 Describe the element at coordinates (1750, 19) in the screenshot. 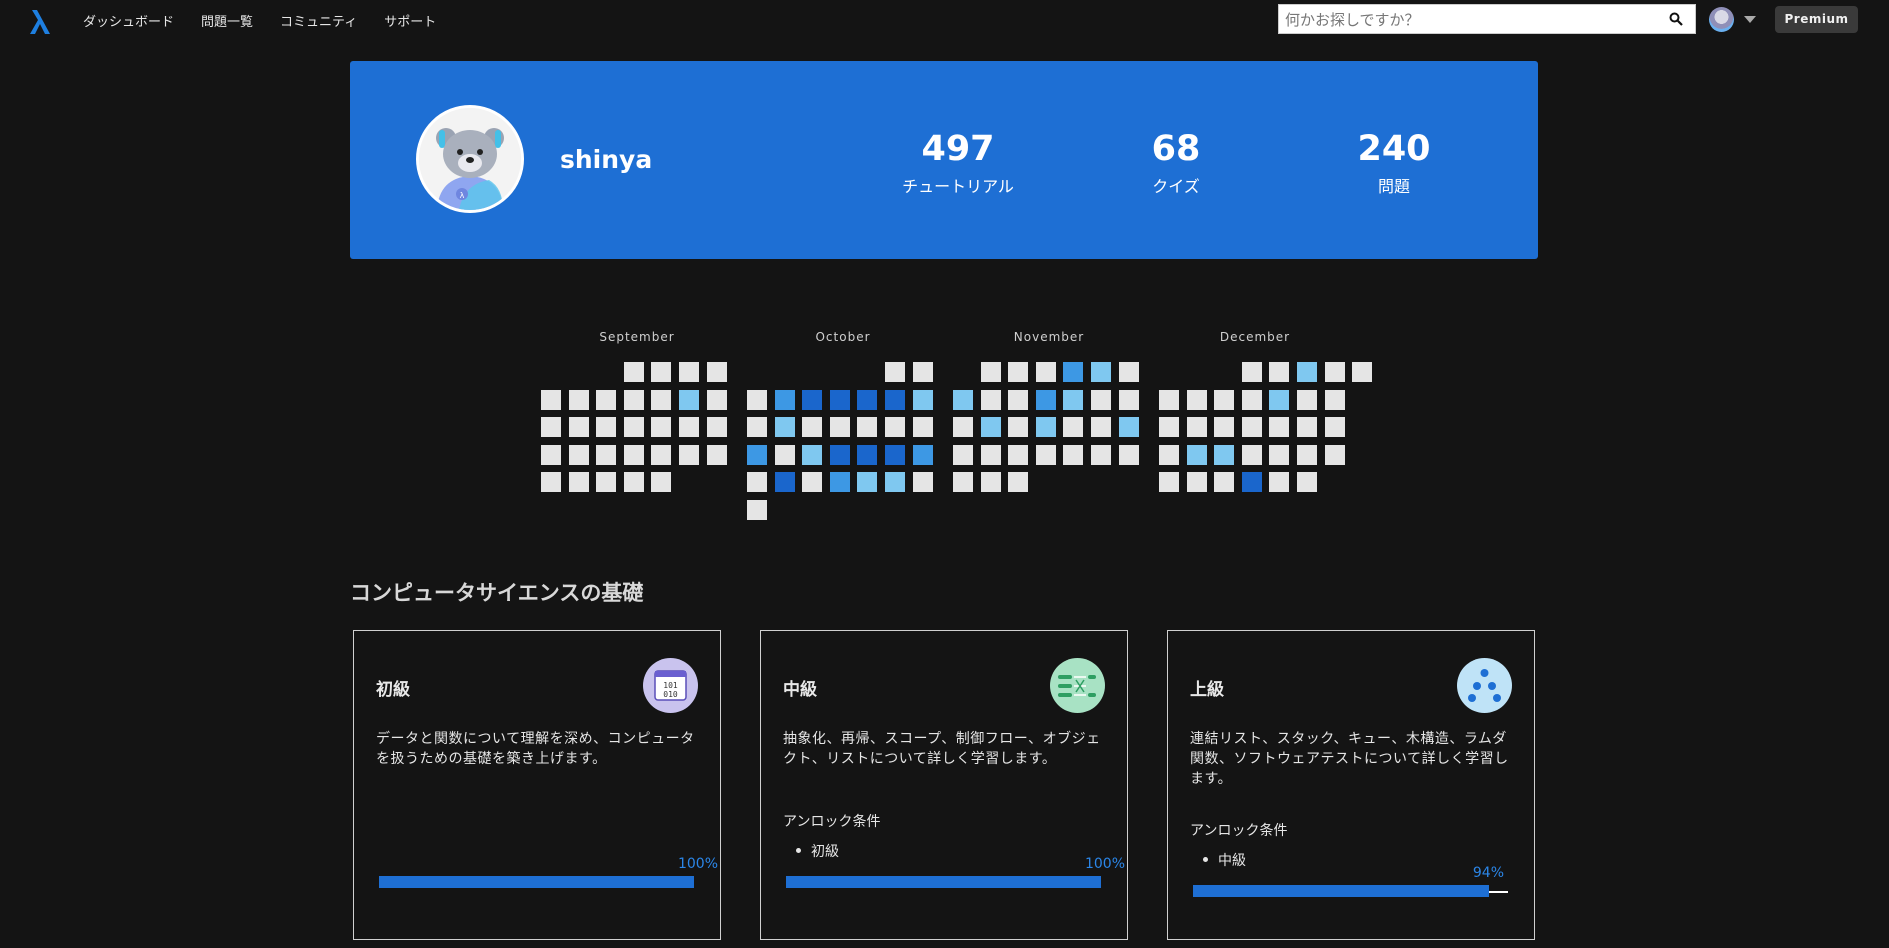

I see `chevron-down-icon` at that location.